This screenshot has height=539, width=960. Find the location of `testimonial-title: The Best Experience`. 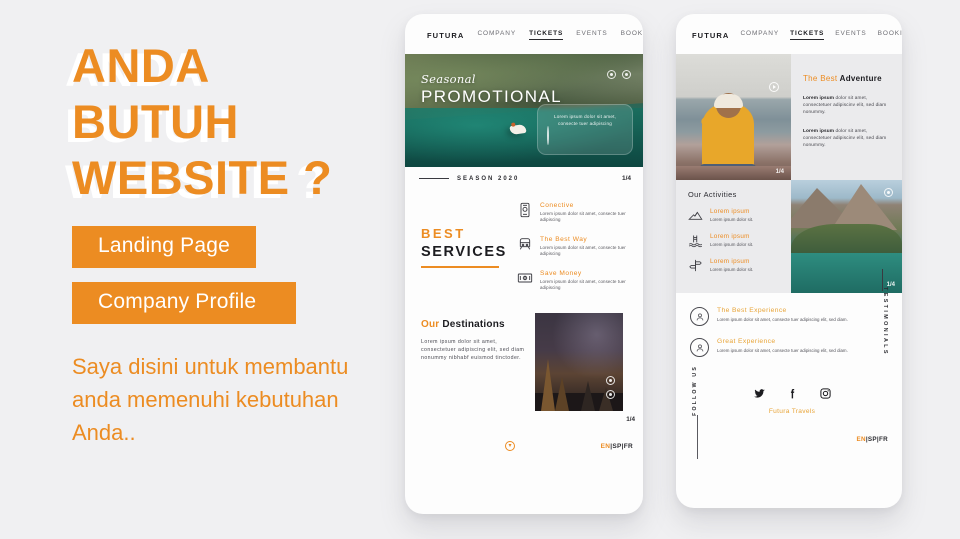

testimonial-title: The Best Experience is located at coordinates (752, 310).